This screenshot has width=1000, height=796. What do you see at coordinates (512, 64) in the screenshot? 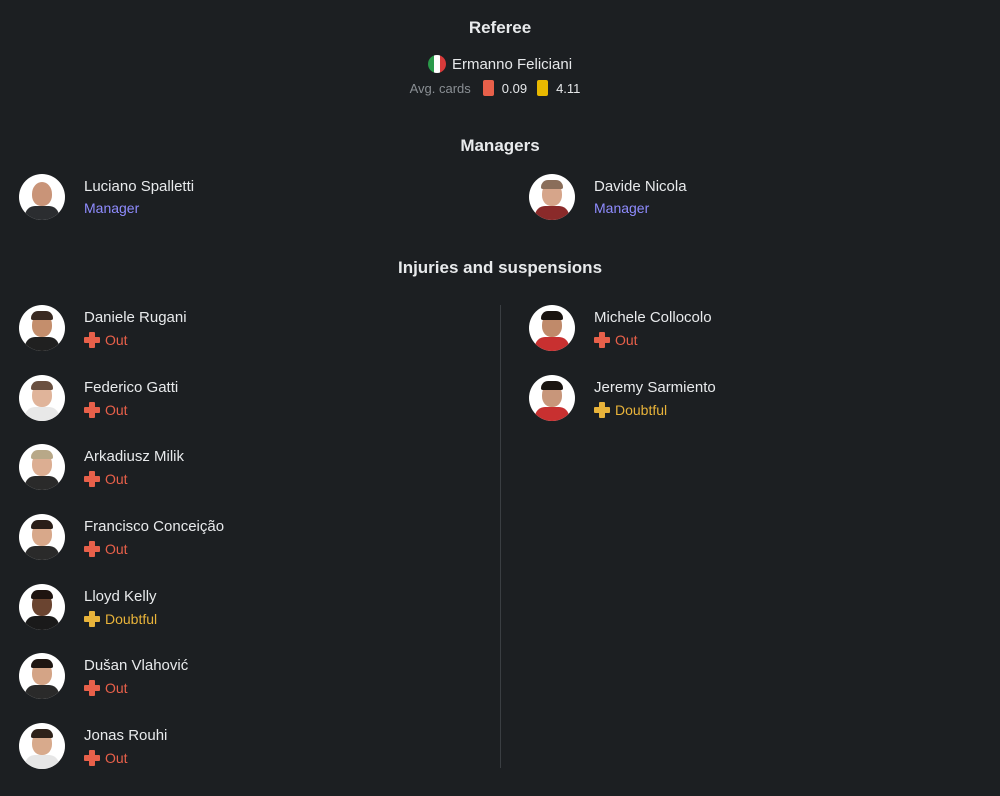
I see `referee-name: Ermanno Feliciani` at bounding box center [512, 64].